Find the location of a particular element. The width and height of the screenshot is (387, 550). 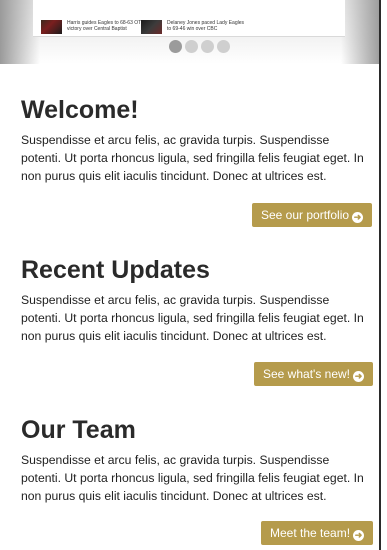

slider-pagination is located at coordinates (201, 46).